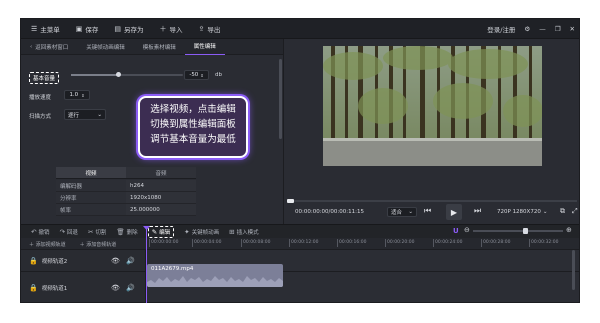  I want to click on info-value: h264, so click(161, 185).